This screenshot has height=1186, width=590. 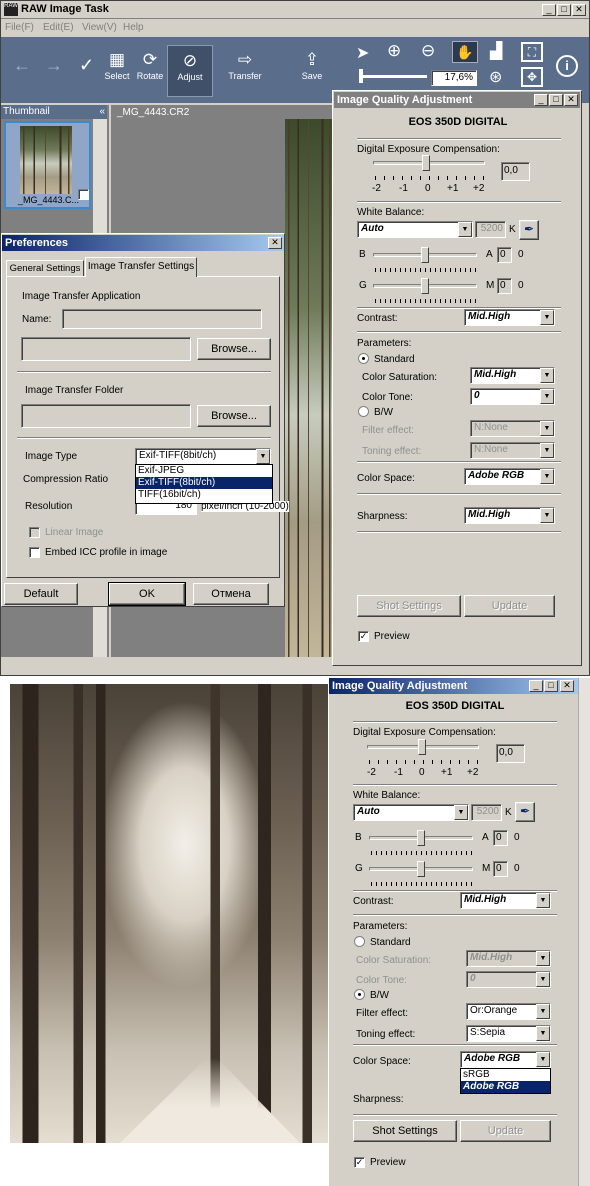 I want to click on application-path-field, so click(x=106, y=349).